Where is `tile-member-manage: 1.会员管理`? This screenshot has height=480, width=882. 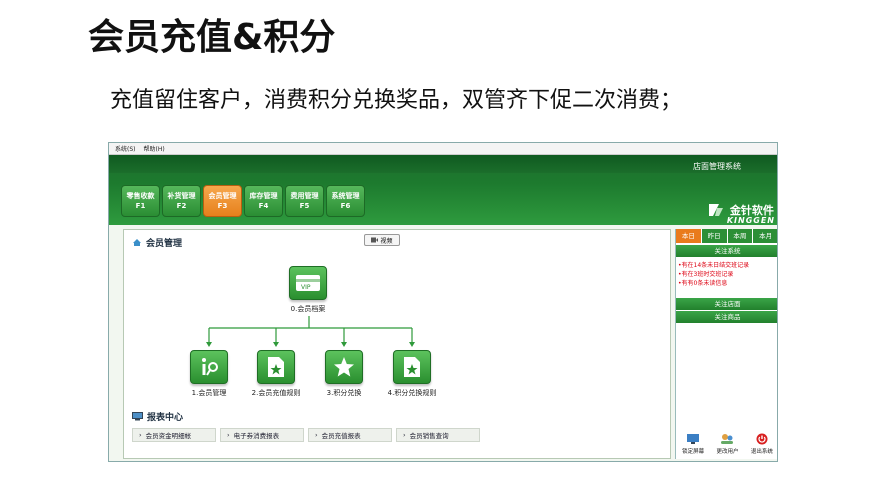 tile-member-manage: 1.会员管理 is located at coordinates (209, 374).